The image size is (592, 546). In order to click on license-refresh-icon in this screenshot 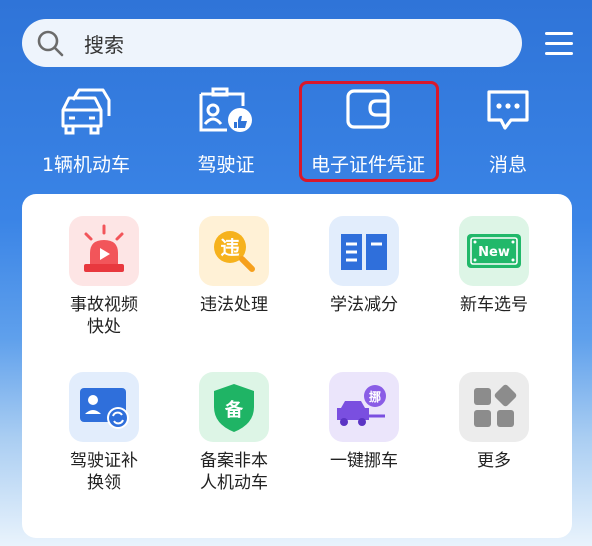, I will do `click(104, 407)`.